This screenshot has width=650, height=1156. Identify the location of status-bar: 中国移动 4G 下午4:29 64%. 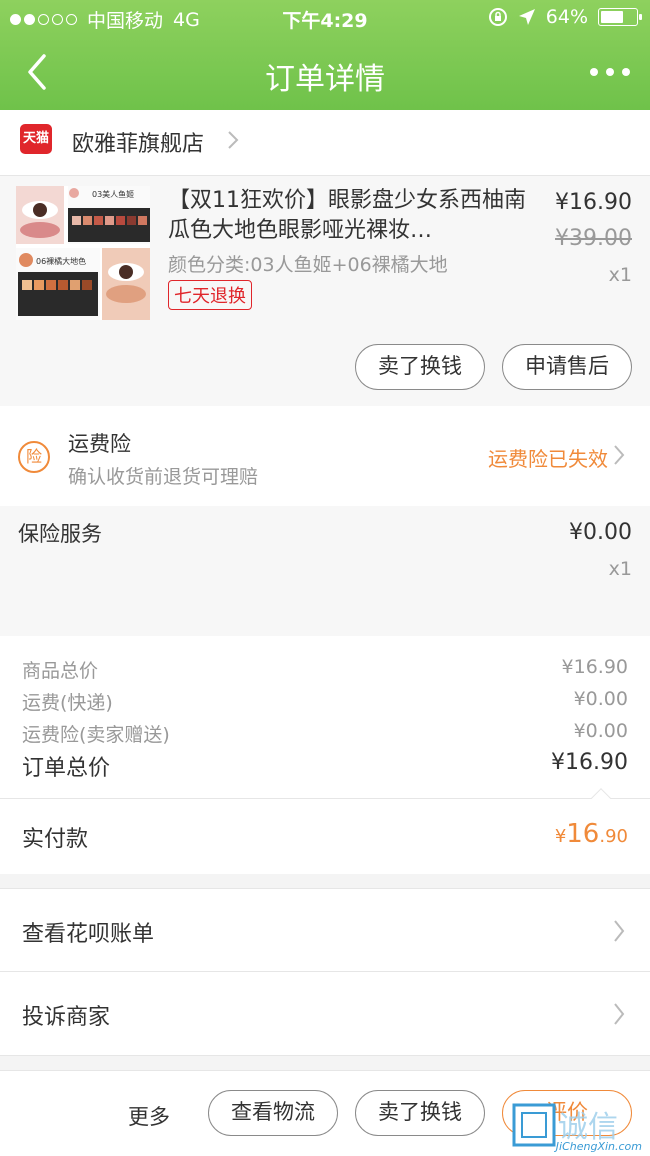
(325, 18).